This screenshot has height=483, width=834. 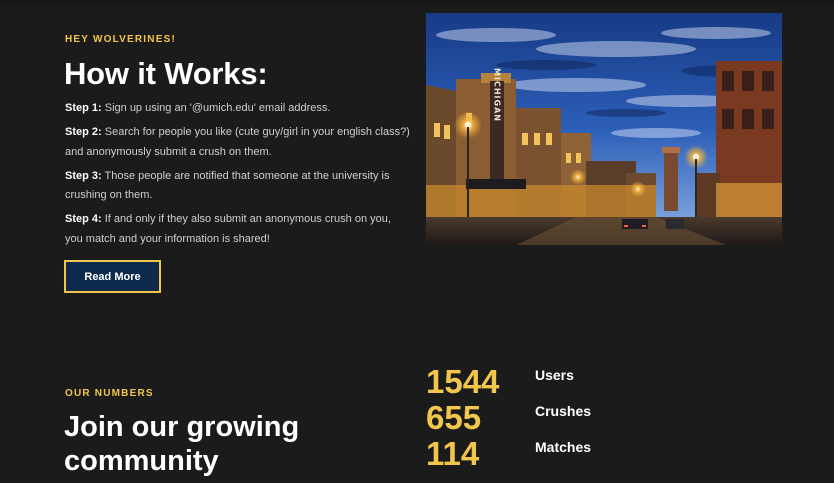 What do you see at coordinates (182, 444) in the screenshot?
I see `numbers-headline: Join our growing community` at bounding box center [182, 444].